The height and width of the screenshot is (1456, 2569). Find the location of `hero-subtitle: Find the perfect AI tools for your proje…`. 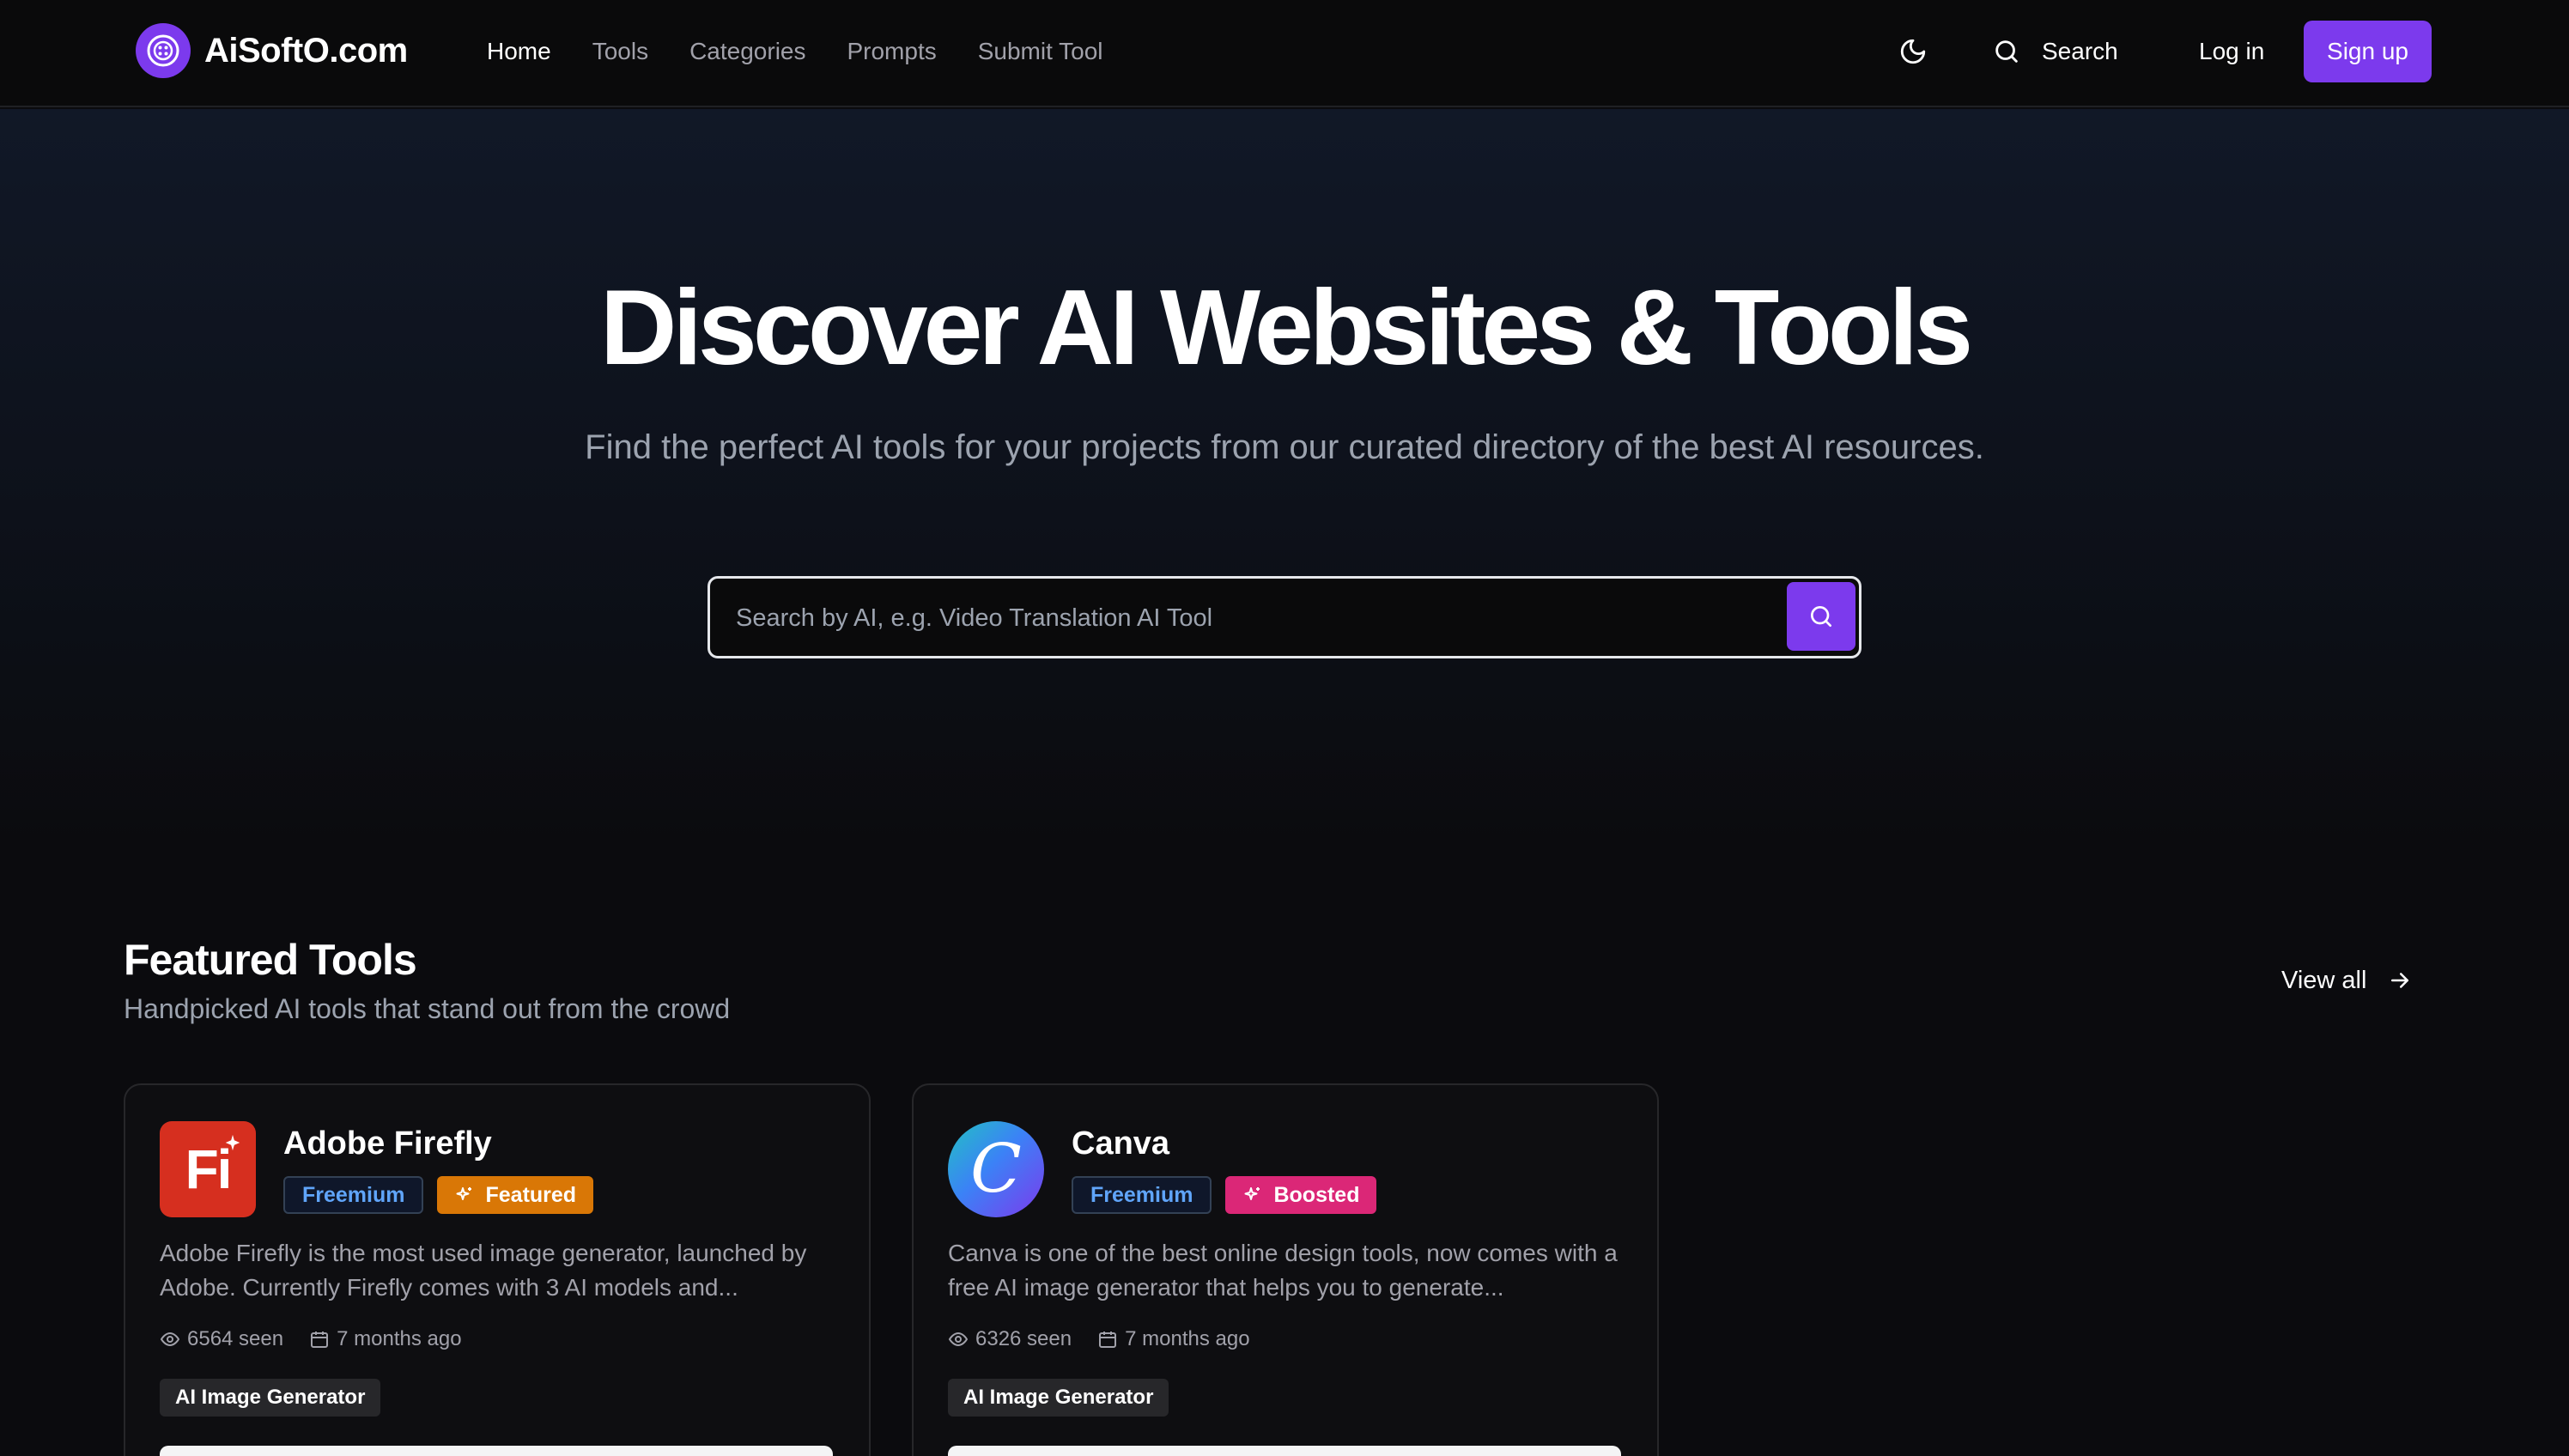

hero-subtitle: Find the perfect AI tools for your proje… is located at coordinates (1284, 447).